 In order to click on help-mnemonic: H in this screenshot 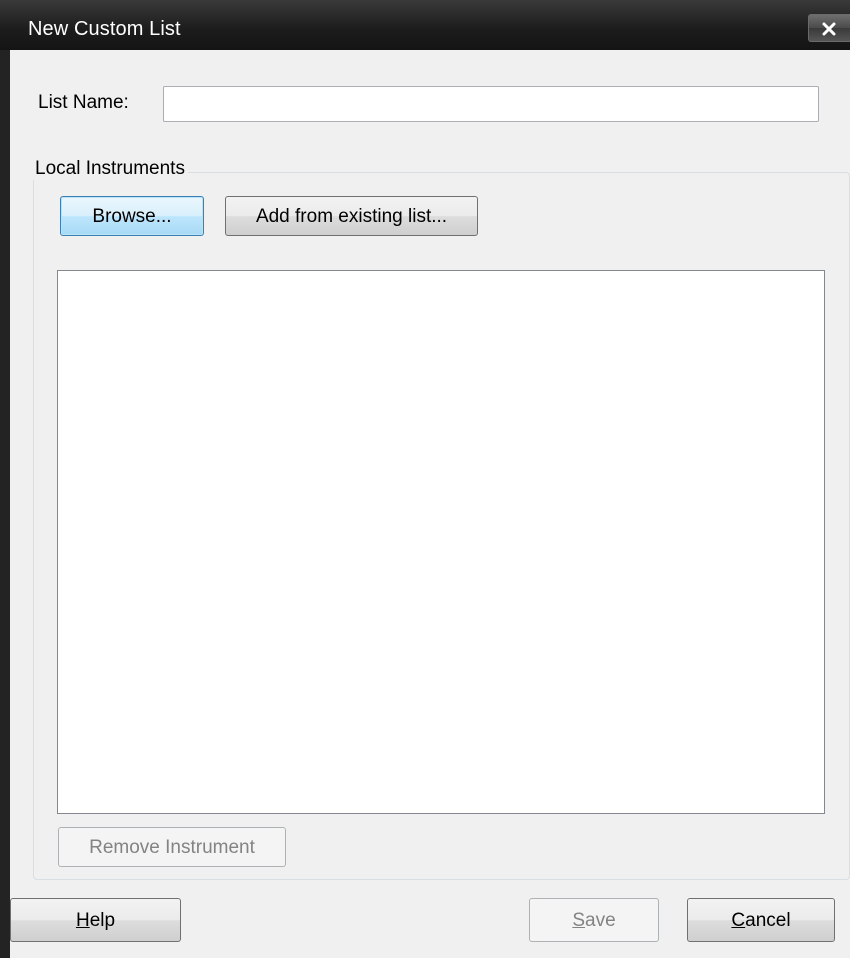, I will do `click(82, 920)`.